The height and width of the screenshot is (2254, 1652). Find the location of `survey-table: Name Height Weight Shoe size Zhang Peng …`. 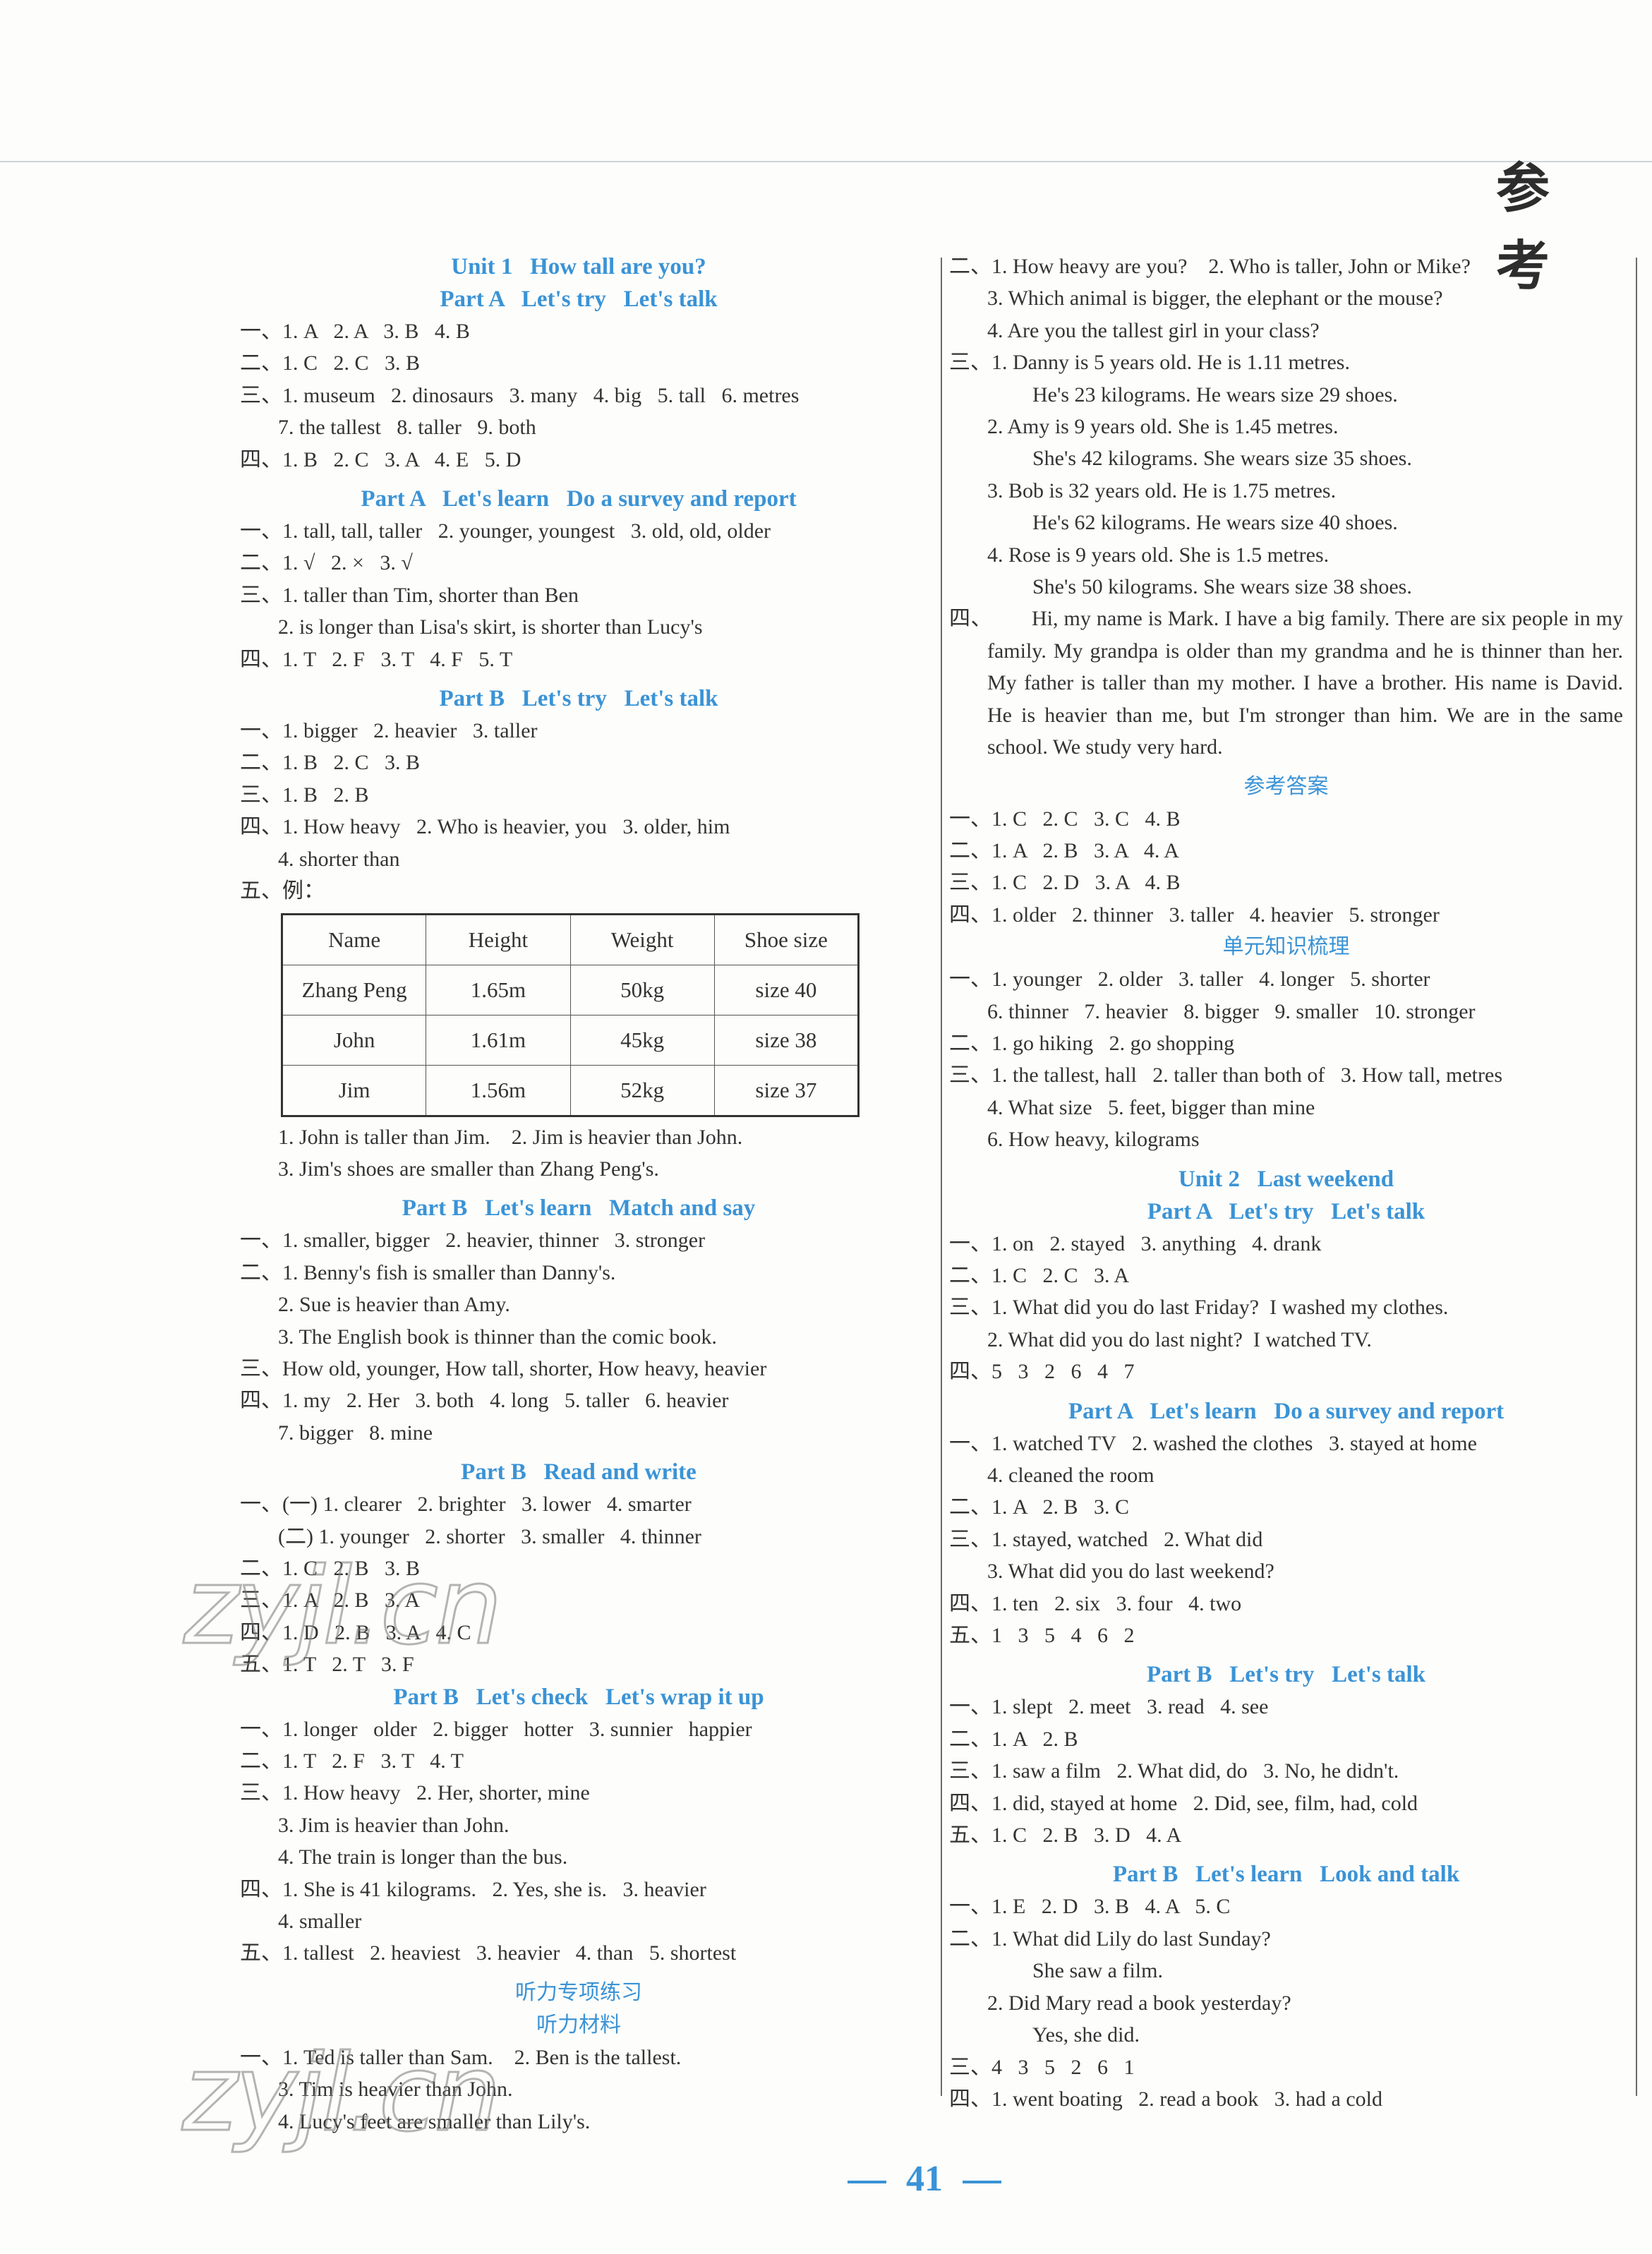

survey-table: Name Height Weight Shoe size Zhang Peng … is located at coordinates (570, 1015).